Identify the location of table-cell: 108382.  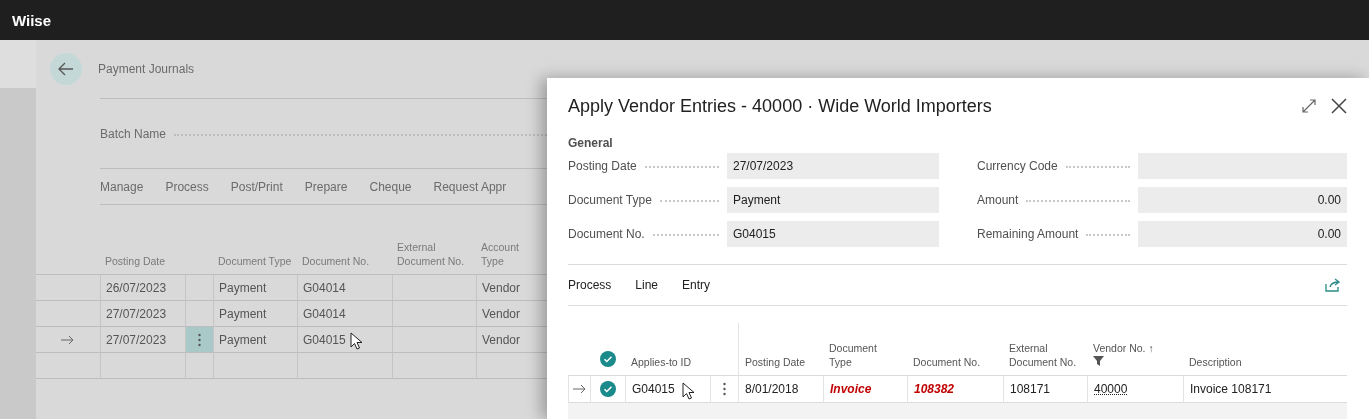
(934, 389).